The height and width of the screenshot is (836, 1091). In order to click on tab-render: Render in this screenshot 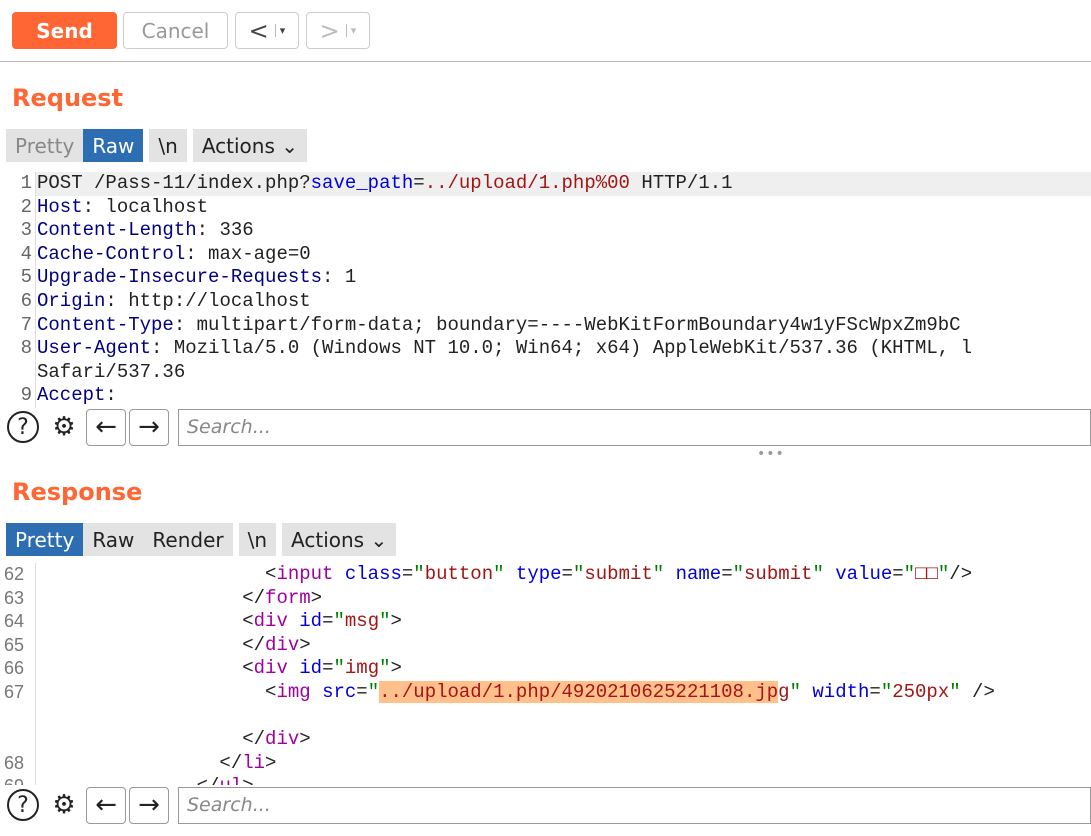, I will do `click(188, 539)`.